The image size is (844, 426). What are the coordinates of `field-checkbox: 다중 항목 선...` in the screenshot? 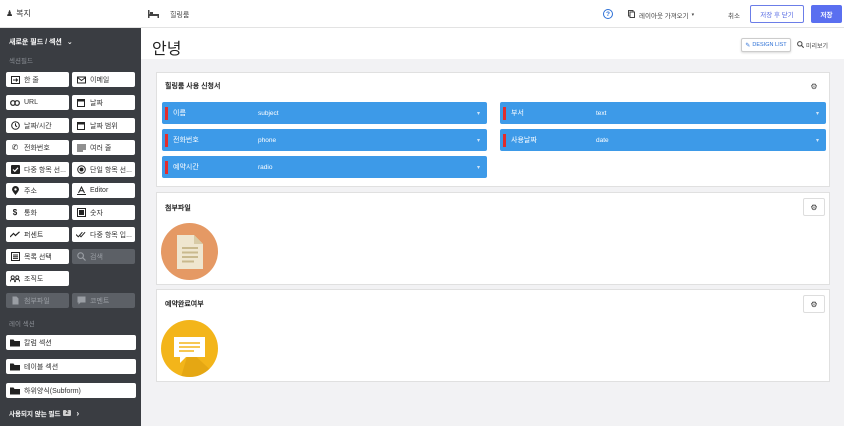 It's located at (37, 169).